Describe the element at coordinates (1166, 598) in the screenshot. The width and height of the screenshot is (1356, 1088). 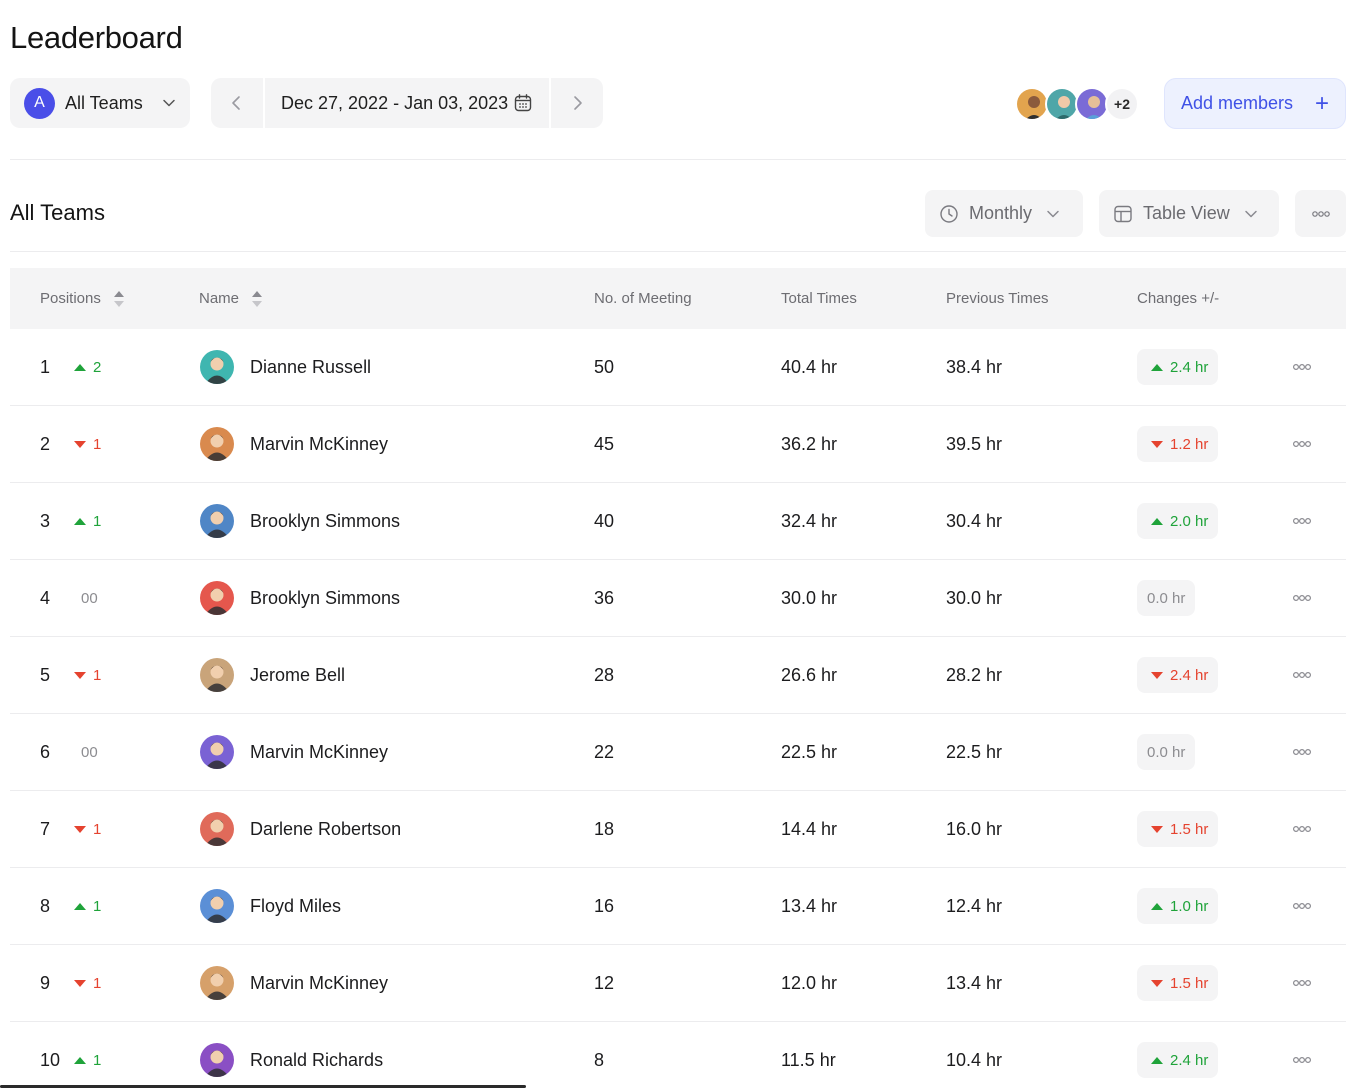
I see `change-badge: 0.0 hr` at that location.